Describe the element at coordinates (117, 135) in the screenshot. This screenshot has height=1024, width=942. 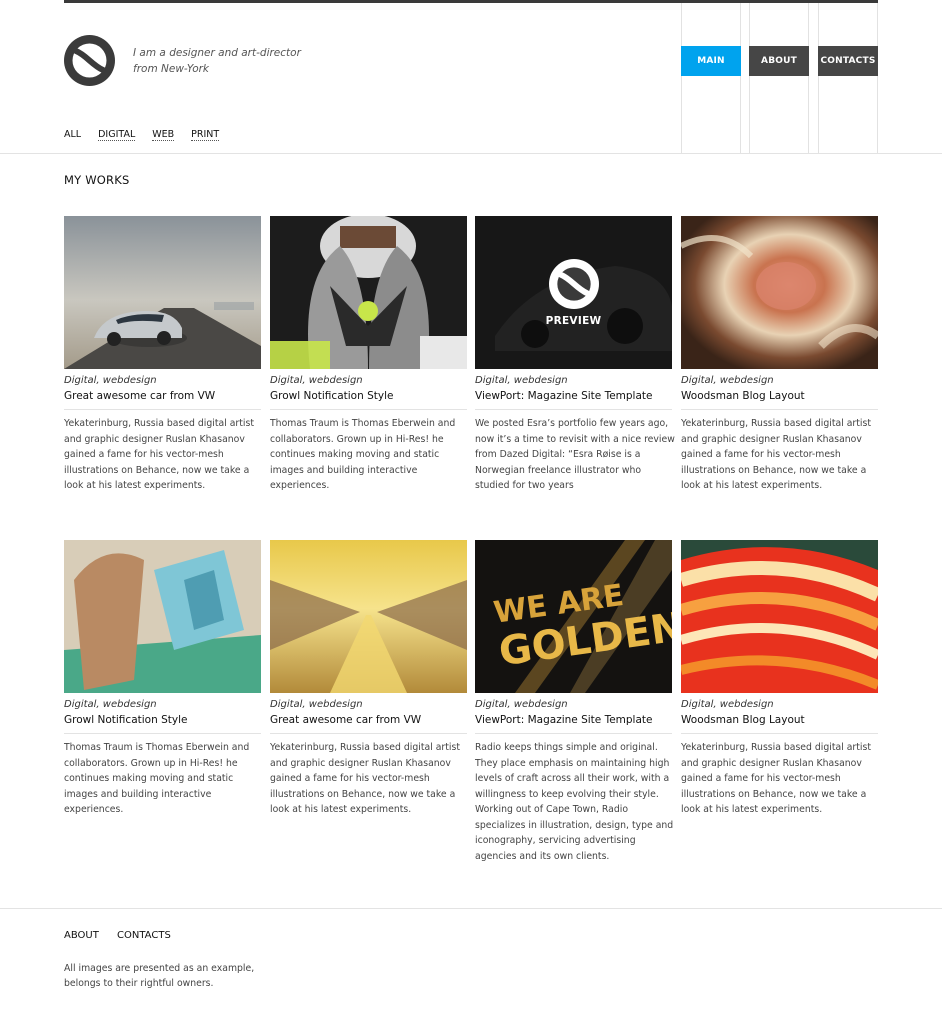
I see `filter-digital: DIGITAL` at that location.